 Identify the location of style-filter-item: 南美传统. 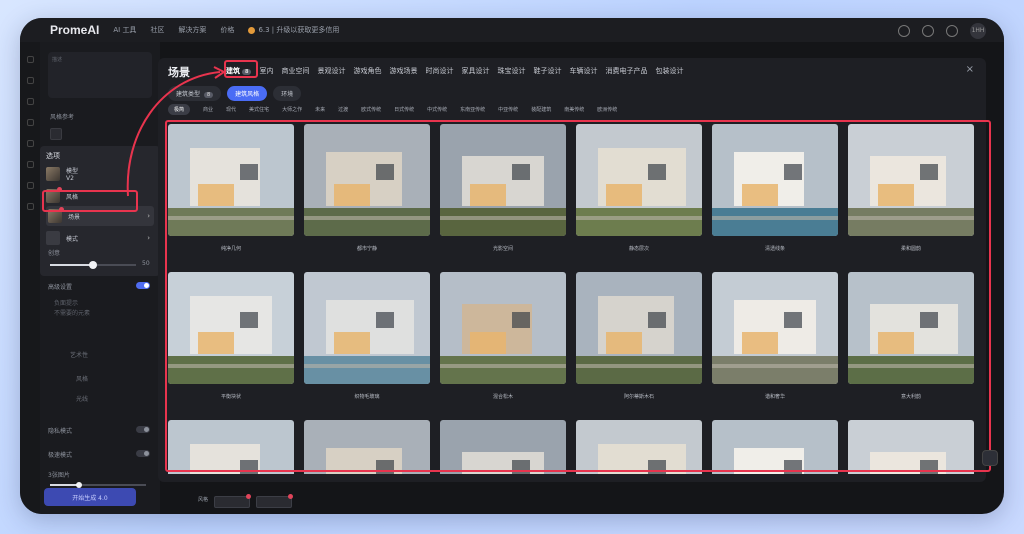
(574, 109).